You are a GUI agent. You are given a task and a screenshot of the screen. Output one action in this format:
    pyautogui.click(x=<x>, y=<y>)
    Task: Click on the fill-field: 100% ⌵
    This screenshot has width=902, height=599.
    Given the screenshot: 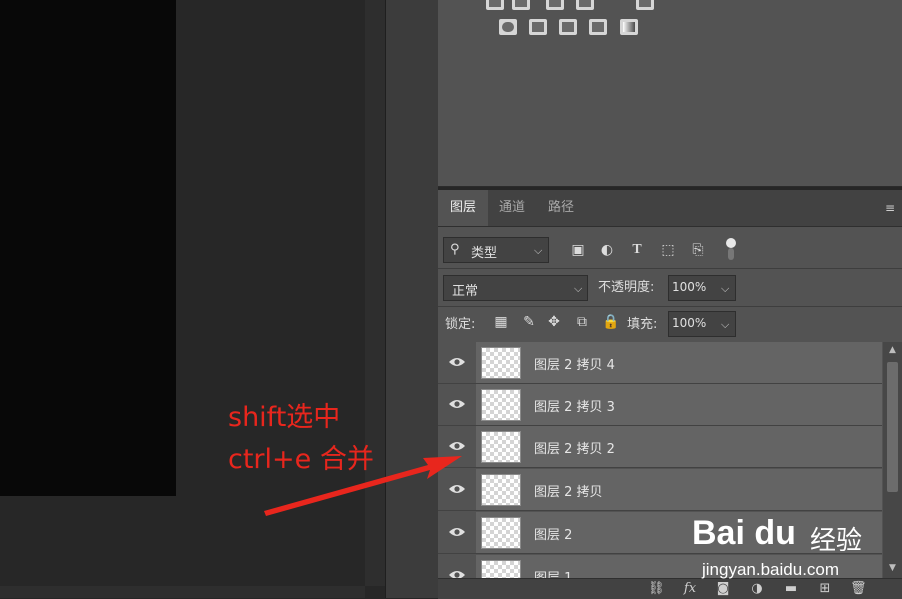 What is the action you would take?
    pyautogui.click(x=702, y=324)
    